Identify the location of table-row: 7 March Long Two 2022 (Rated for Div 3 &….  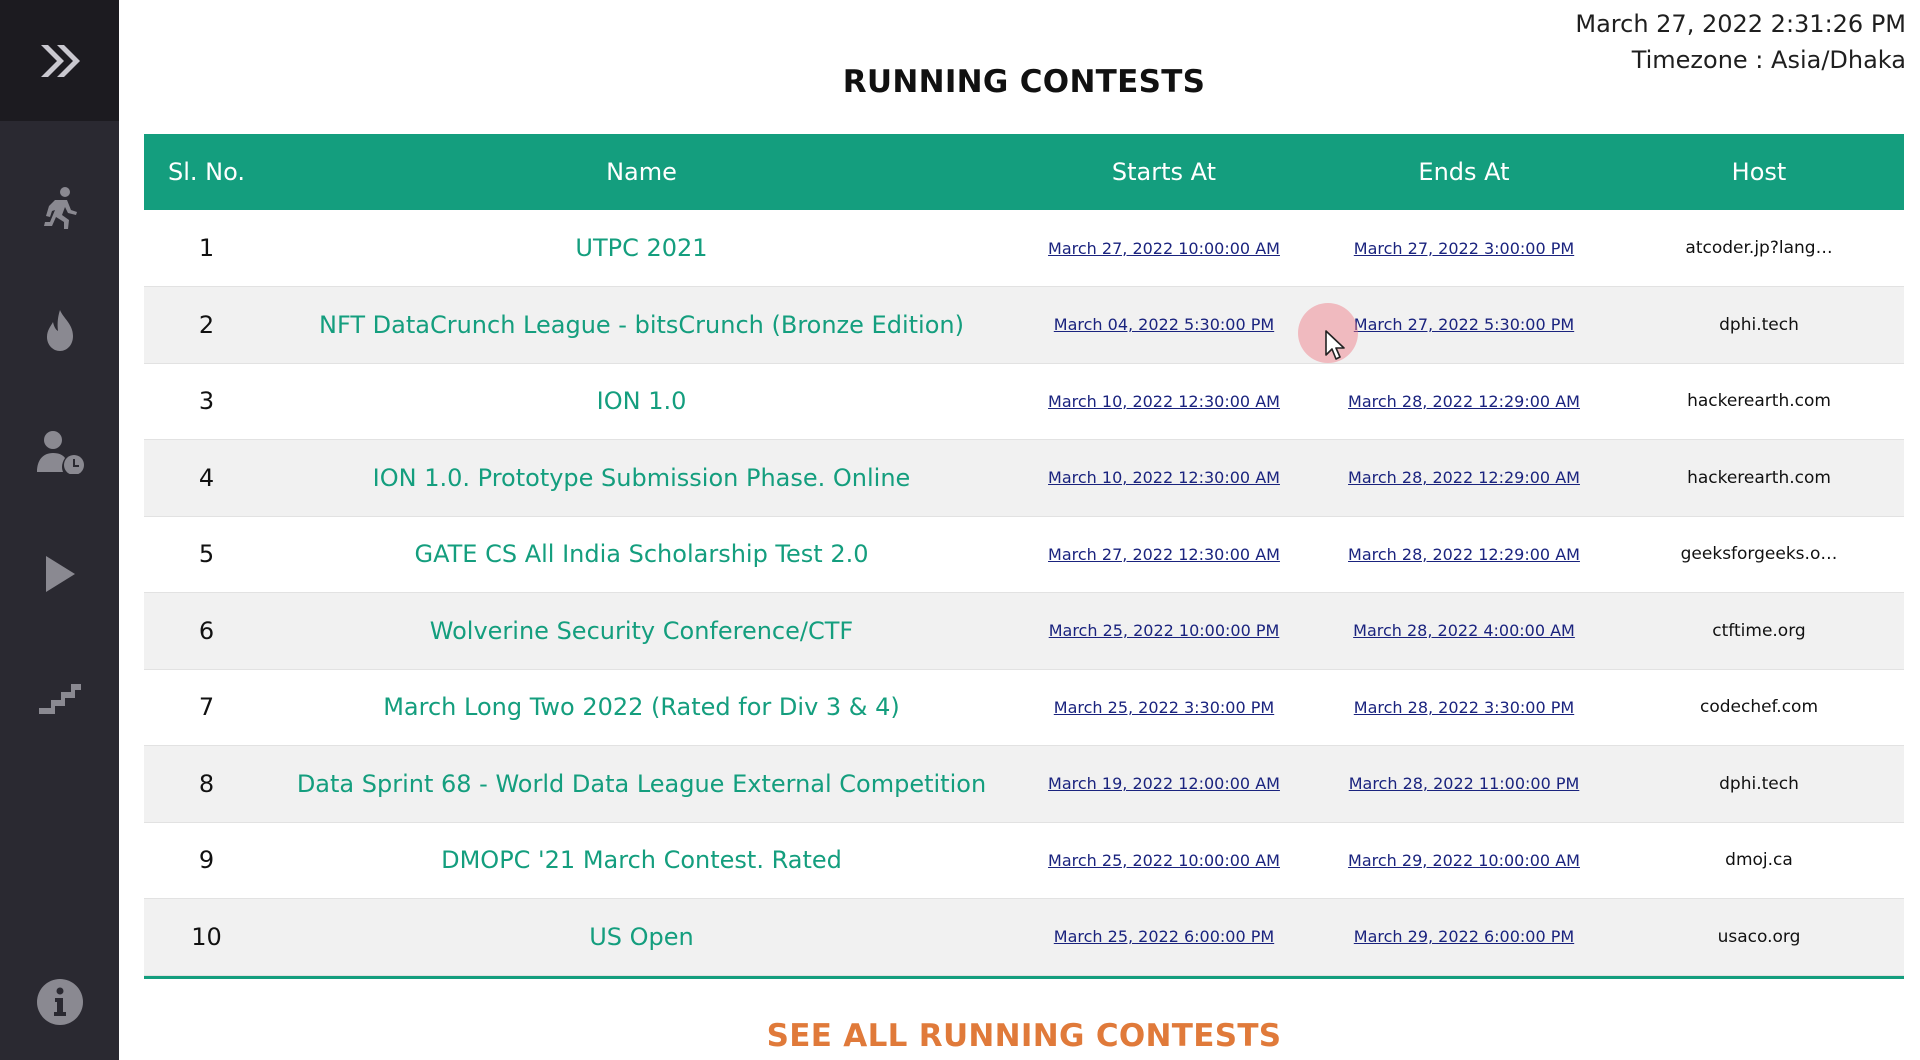
(1024, 707).